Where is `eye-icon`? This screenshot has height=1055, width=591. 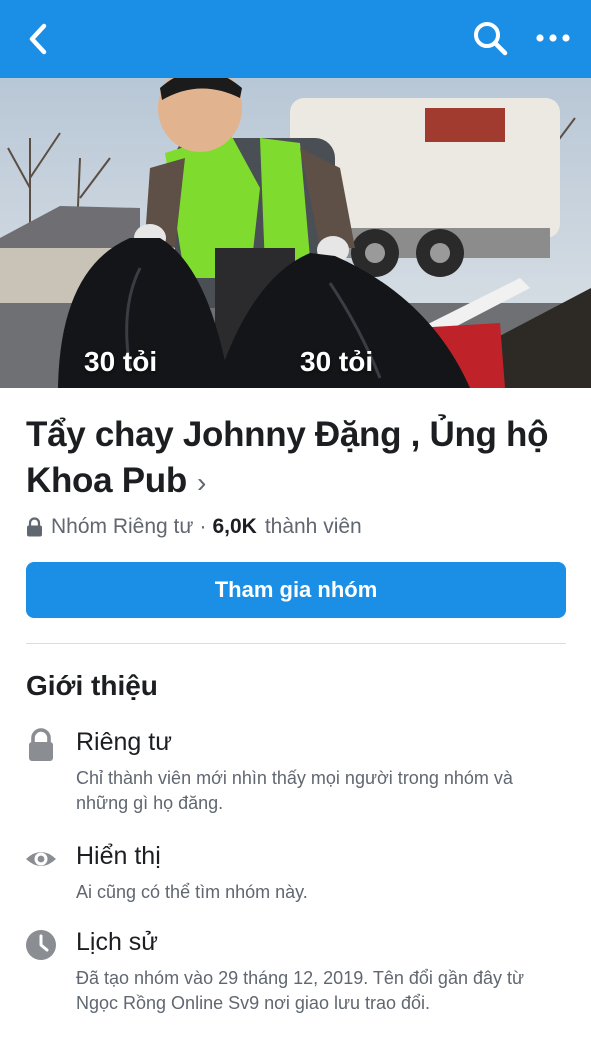 eye-icon is located at coordinates (41, 859).